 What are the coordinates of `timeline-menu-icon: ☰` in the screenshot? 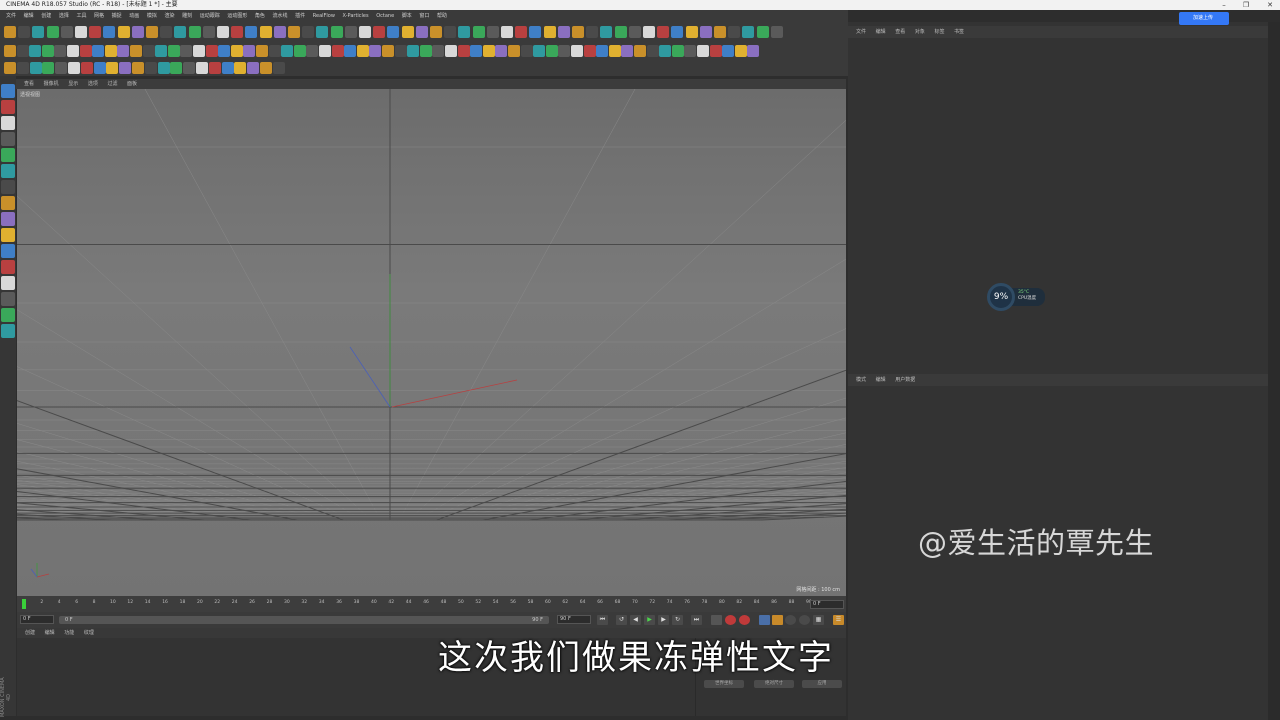 It's located at (838, 620).